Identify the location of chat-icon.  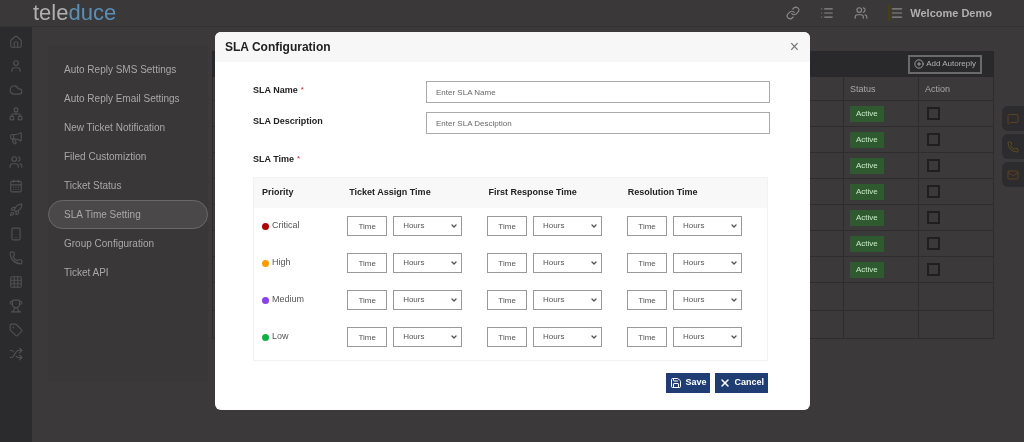
(1013, 118).